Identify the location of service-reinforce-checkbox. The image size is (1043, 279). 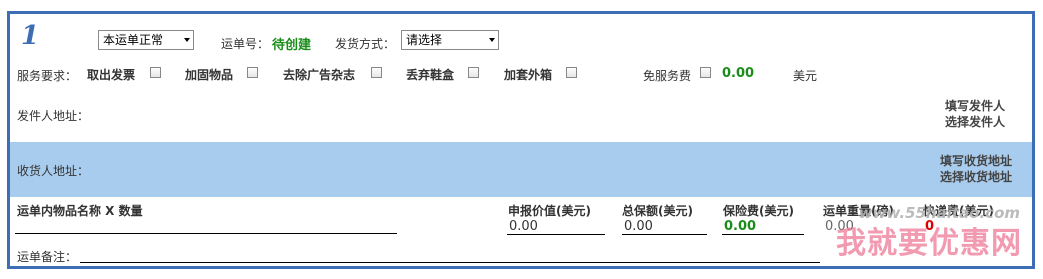
(252, 72).